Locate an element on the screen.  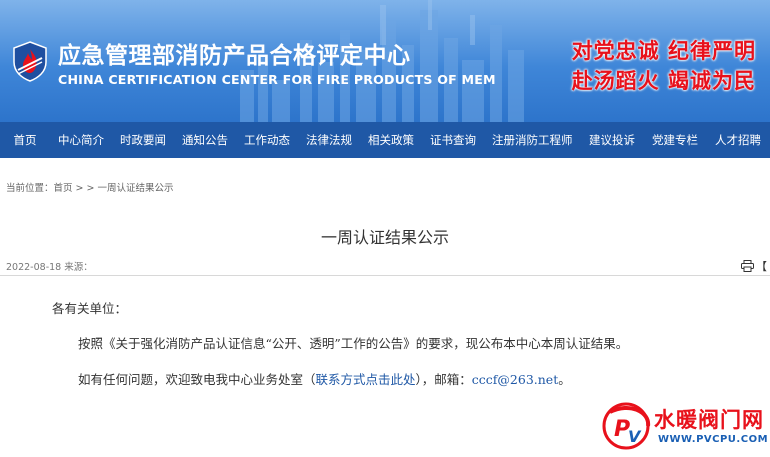
slogan-line-1: 对党忠诚 纪律严明 is located at coordinates (663, 51).